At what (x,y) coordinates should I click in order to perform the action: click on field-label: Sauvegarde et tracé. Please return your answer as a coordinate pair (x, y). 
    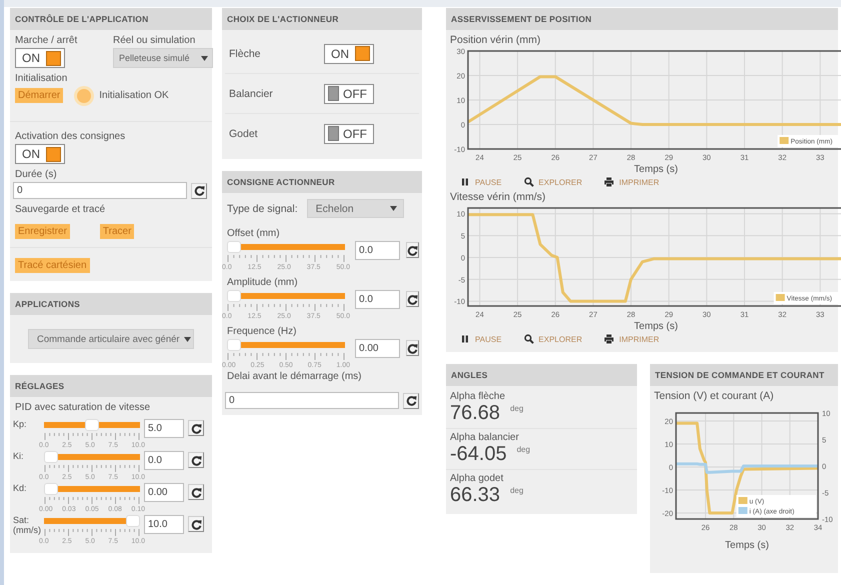
    Looking at the image, I should click on (60, 209).